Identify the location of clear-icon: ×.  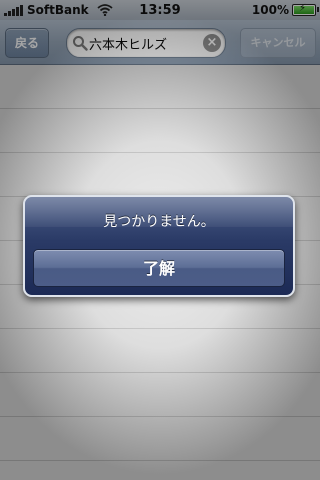
(212, 43).